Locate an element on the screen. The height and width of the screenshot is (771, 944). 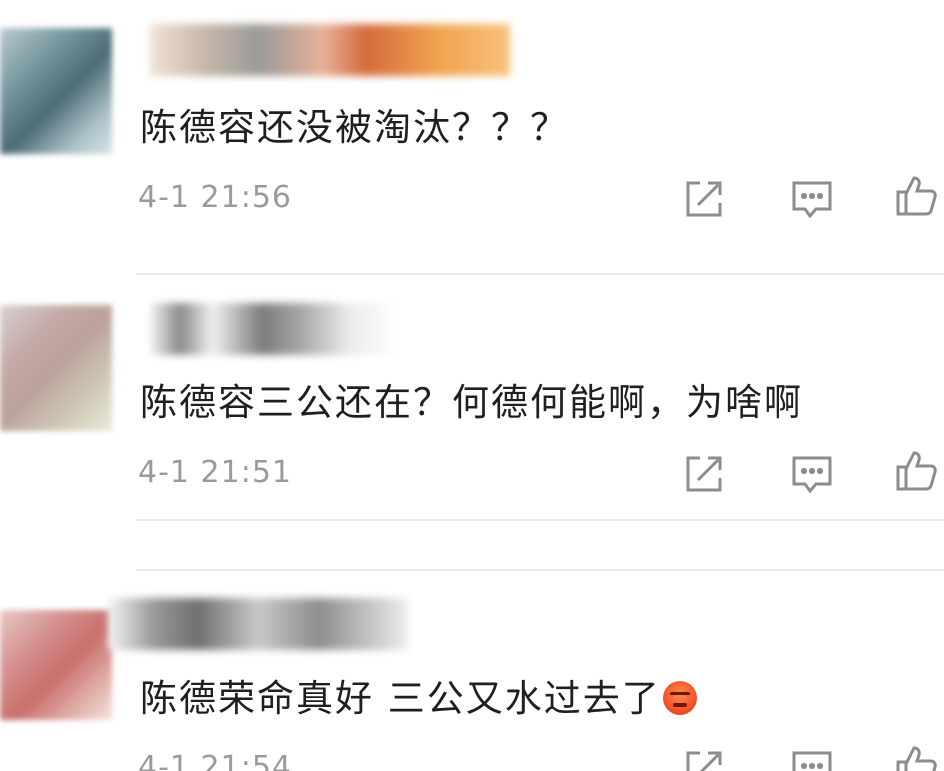
comment-text: 陈德荣命真好 三公又水过去了 is located at coordinates (418, 695).